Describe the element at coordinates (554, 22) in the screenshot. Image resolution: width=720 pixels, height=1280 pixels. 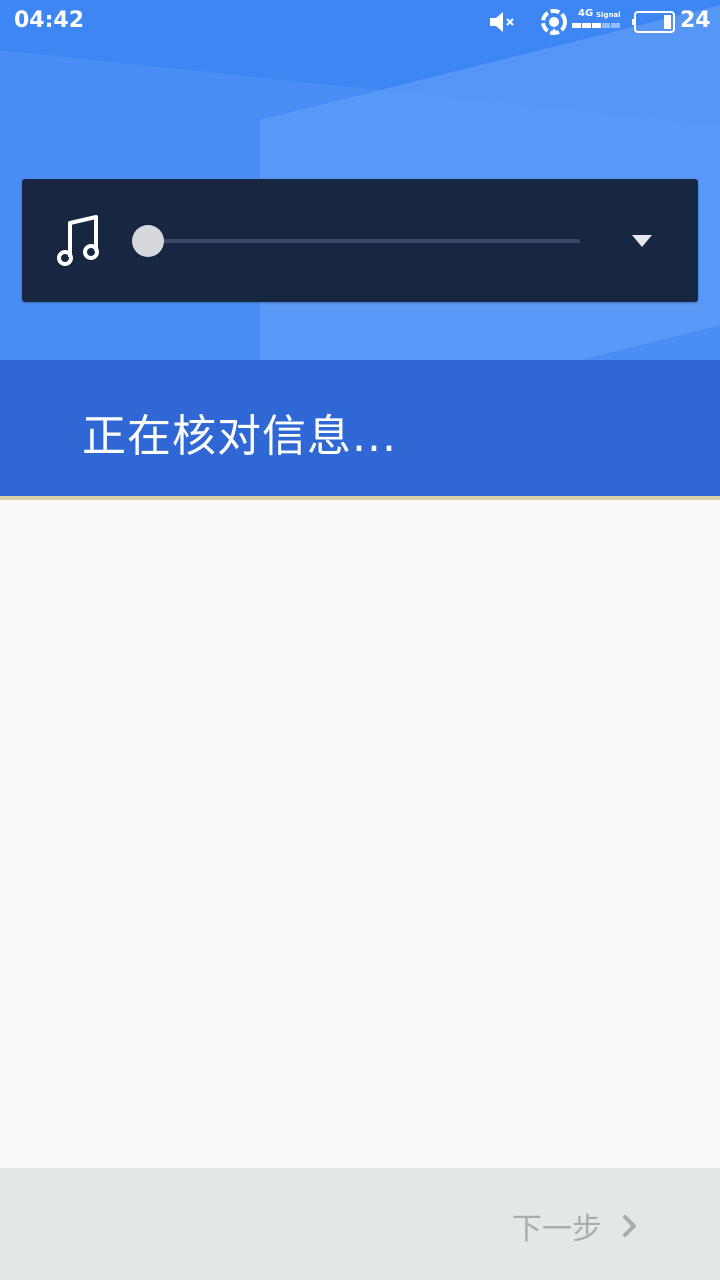
I see `wifi-icon` at that location.